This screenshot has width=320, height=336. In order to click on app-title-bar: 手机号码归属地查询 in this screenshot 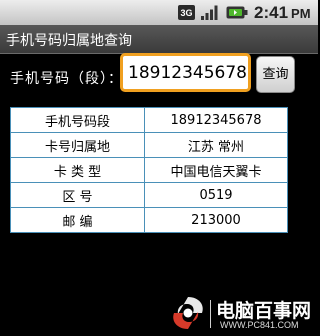, I will do `click(159, 39)`.